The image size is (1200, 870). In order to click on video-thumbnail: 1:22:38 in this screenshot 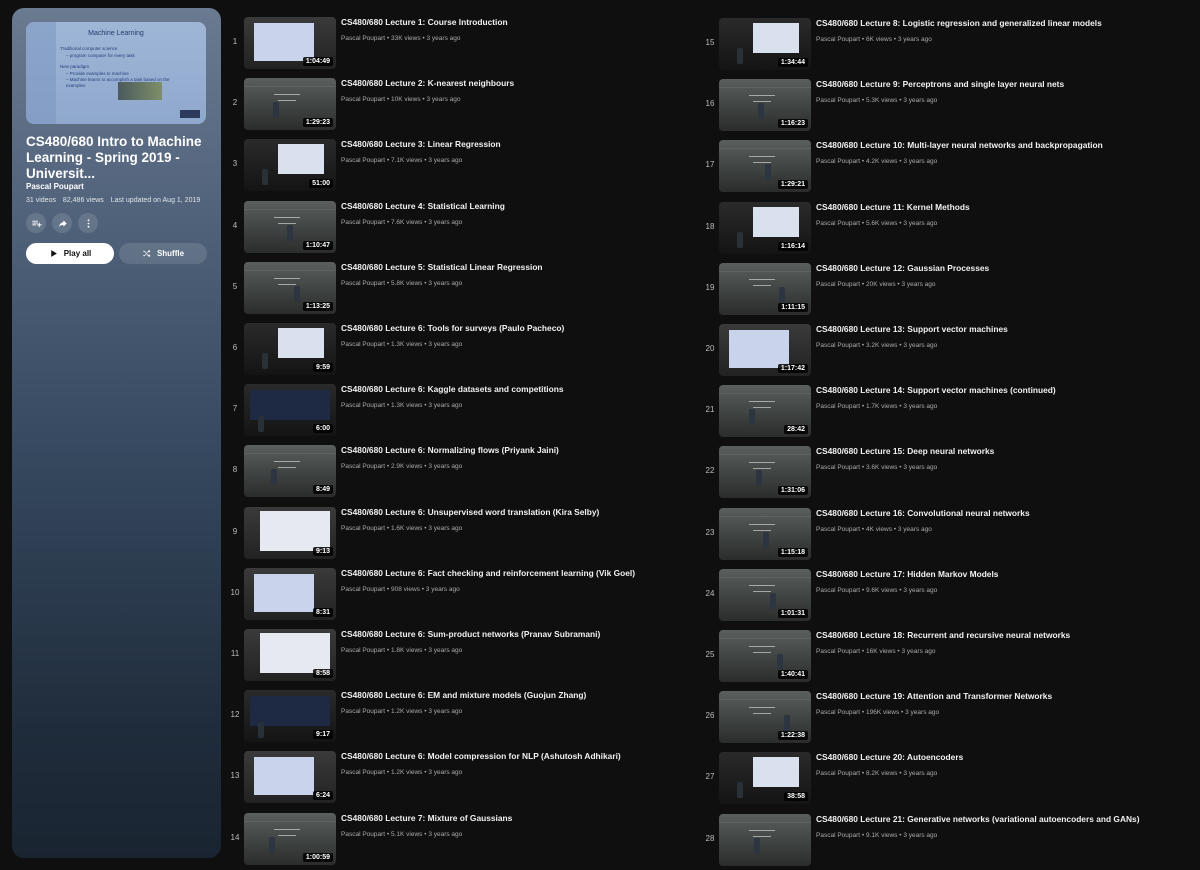, I will do `click(765, 717)`.